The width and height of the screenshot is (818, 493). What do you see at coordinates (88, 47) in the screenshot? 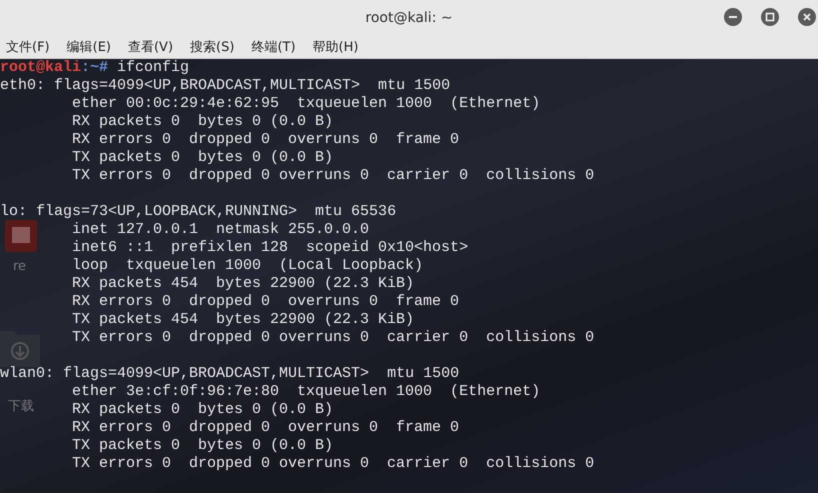
I see `menu-item: 编辑(E)` at bounding box center [88, 47].